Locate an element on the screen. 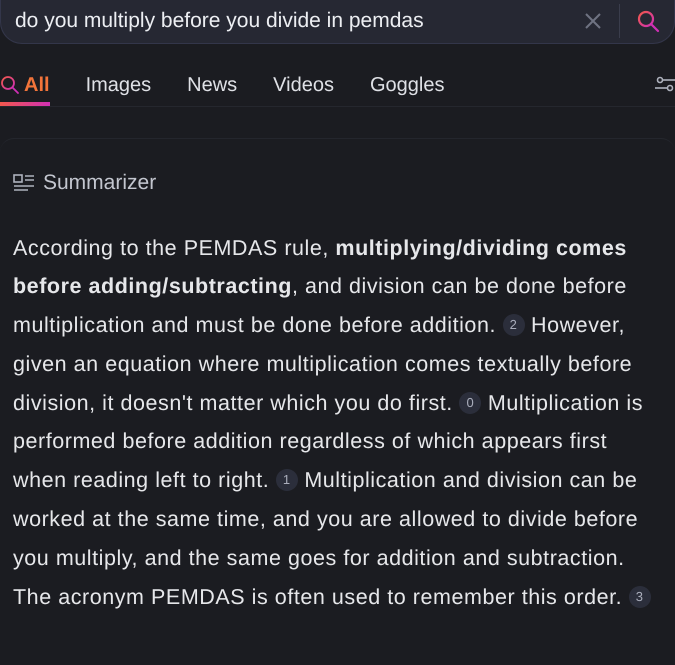 Image resolution: width=675 pixels, height=665 pixels. tab: All is located at coordinates (25, 88).